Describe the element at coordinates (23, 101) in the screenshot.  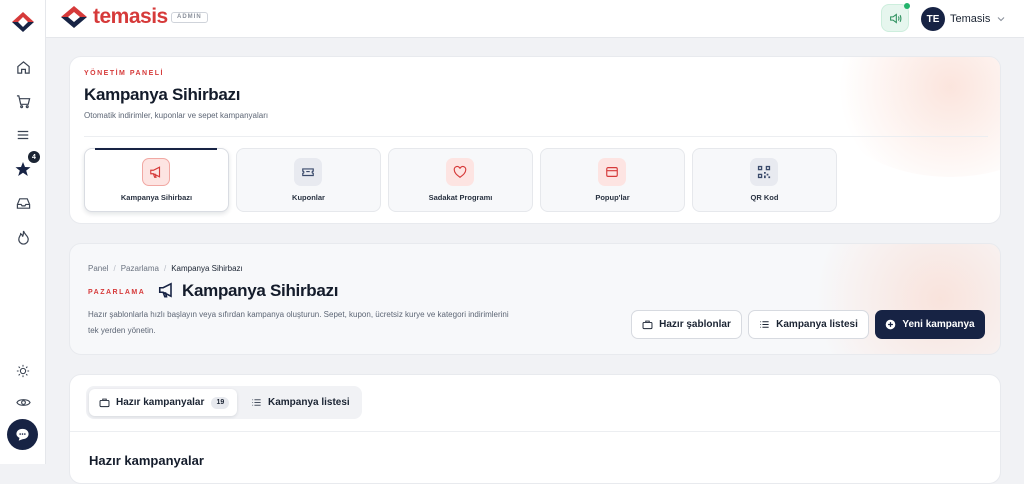
I see `cart-icon` at that location.